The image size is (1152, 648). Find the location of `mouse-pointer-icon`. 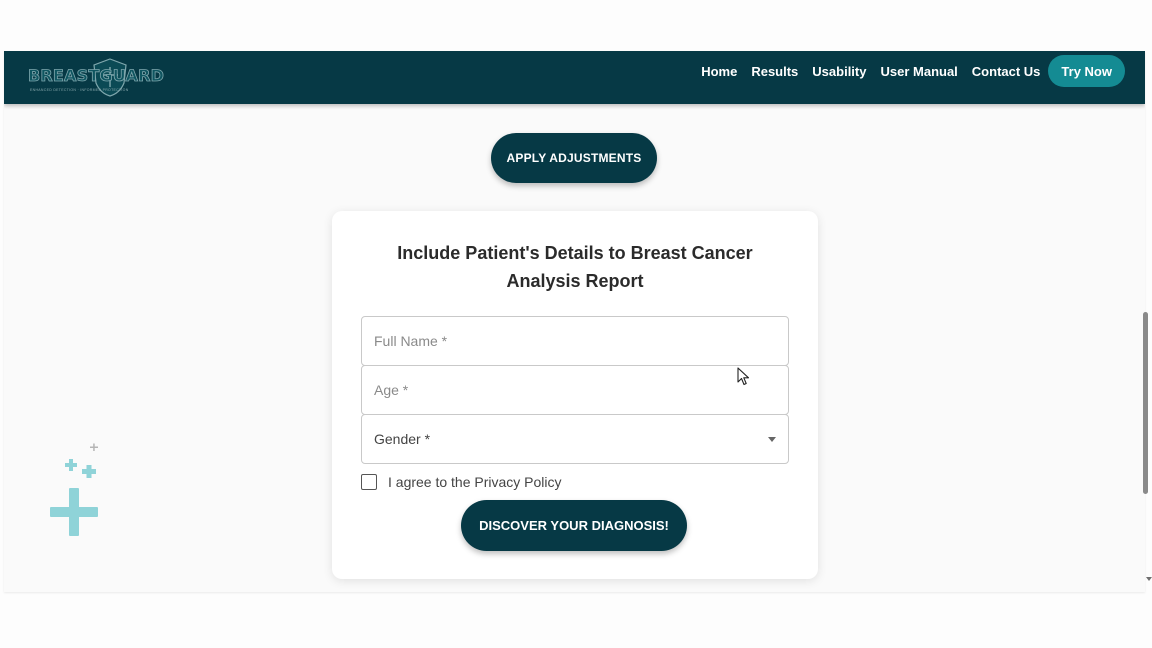

mouse-pointer-icon is located at coordinates (743, 376).